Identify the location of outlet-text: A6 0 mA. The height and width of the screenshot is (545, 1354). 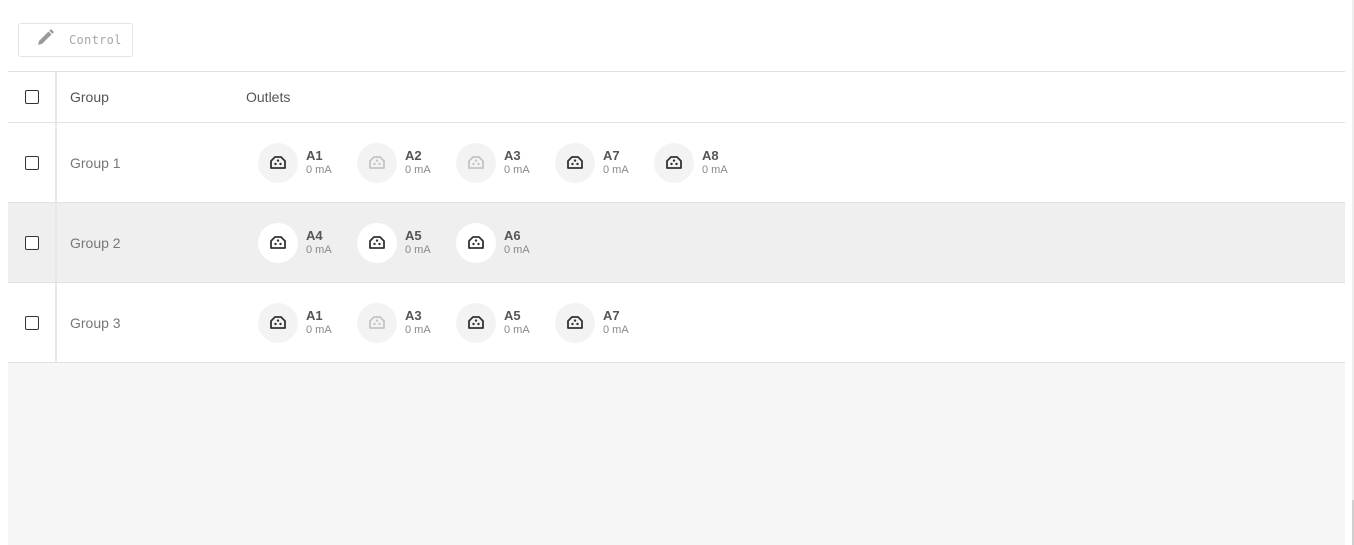
(517, 242).